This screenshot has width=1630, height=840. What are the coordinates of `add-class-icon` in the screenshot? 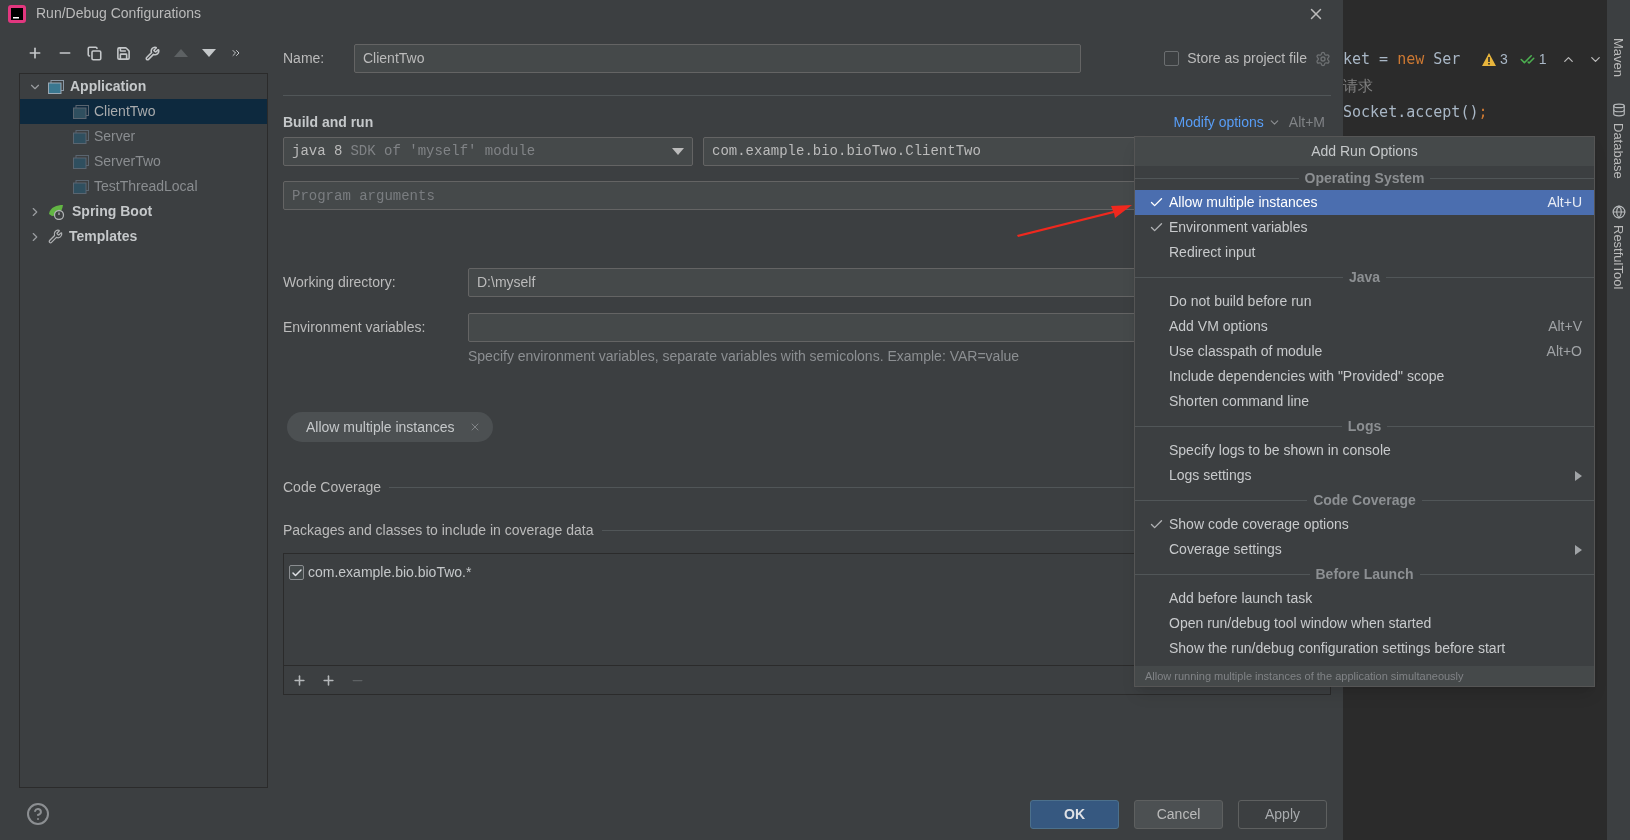 It's located at (328, 680).